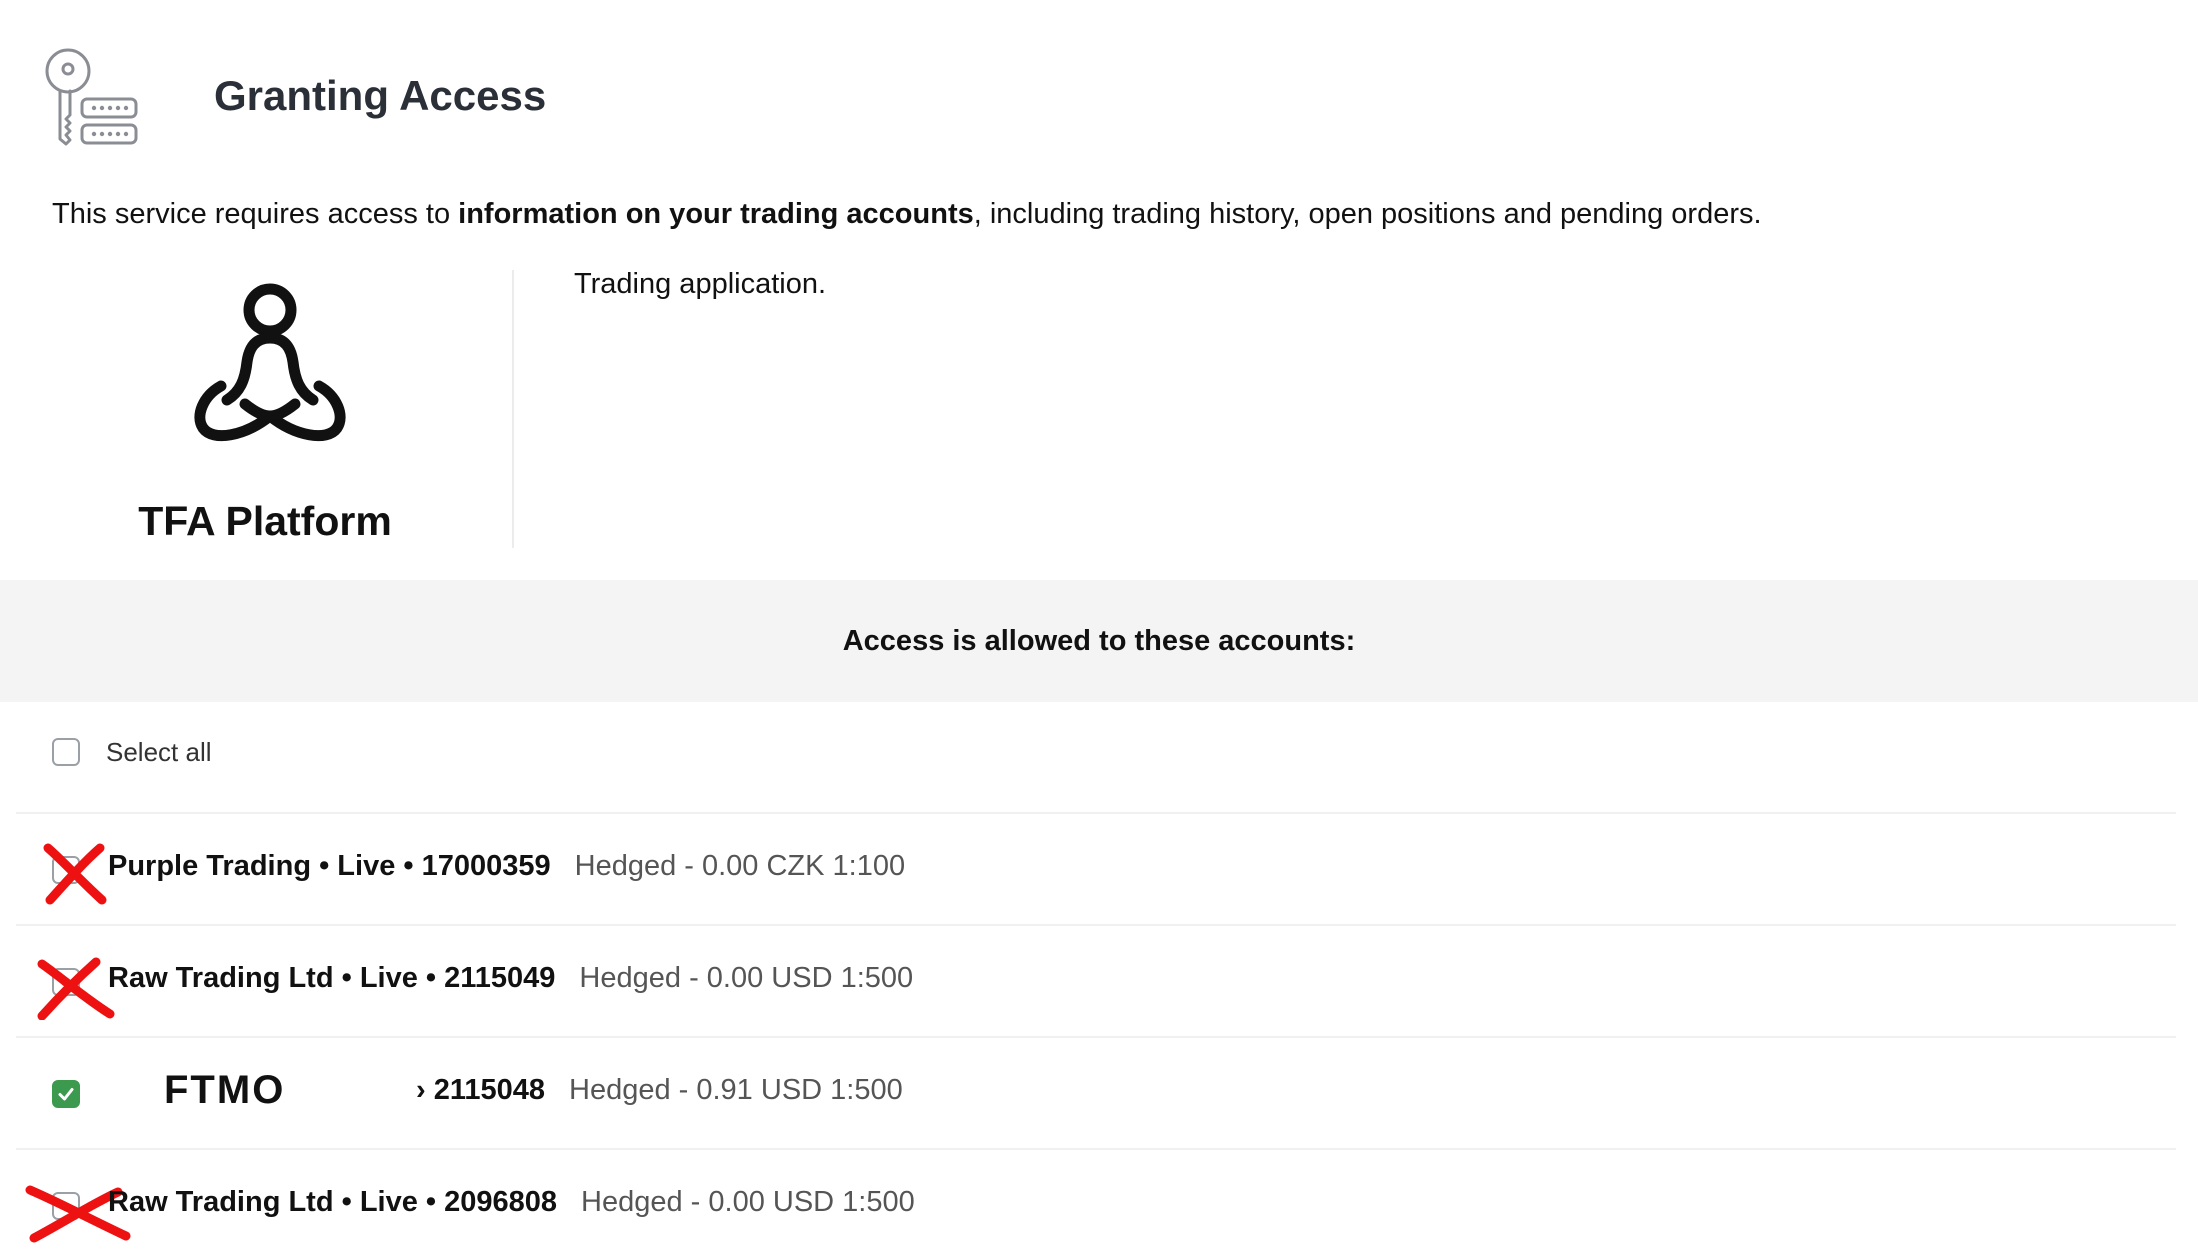 The image size is (2198, 1254). What do you see at coordinates (159, 751) in the screenshot?
I see `select-all-label: Select all` at bounding box center [159, 751].